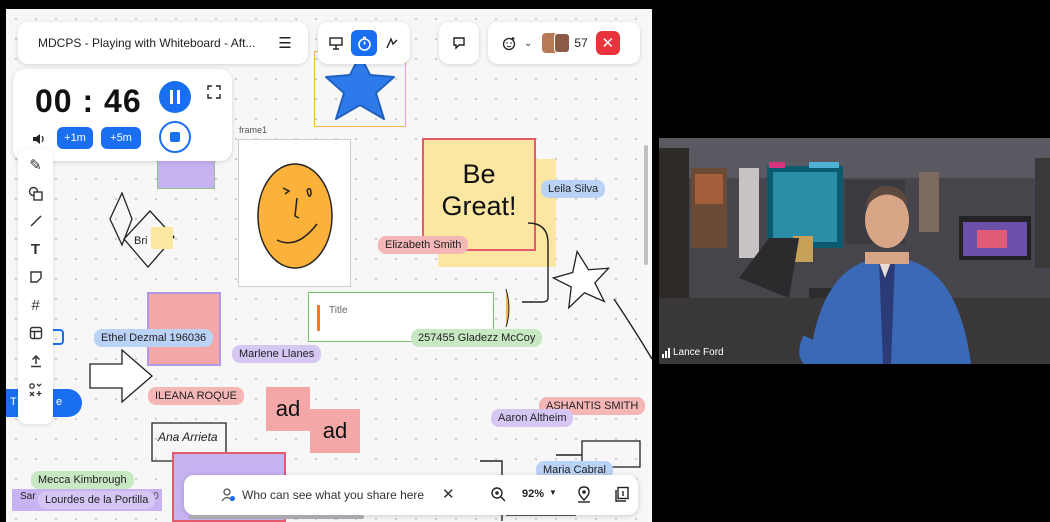 Image resolution: width=1050 pixels, height=522 pixels. I want to click on title-card-accent, so click(318, 318).